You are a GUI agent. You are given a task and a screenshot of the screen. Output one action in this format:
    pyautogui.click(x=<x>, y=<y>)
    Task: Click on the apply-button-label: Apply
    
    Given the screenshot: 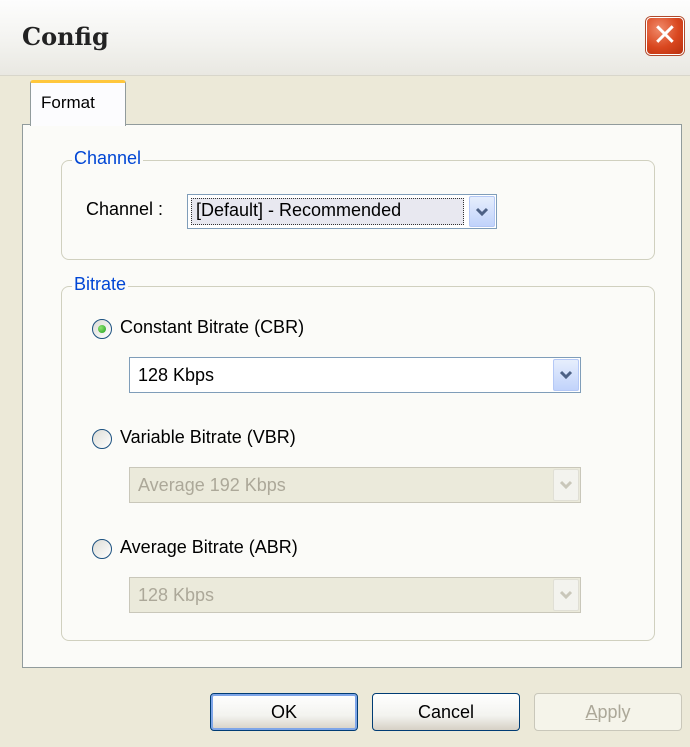 What is the action you would take?
    pyautogui.click(x=607, y=712)
    